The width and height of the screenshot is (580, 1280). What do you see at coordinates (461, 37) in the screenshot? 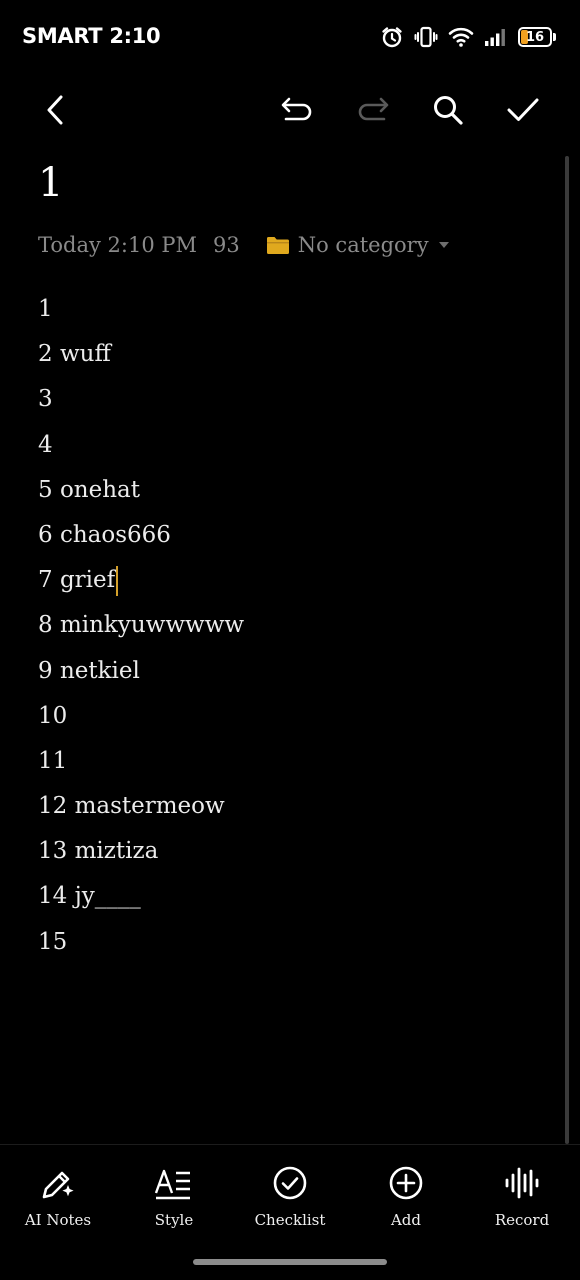
I see `wifi-icon` at bounding box center [461, 37].